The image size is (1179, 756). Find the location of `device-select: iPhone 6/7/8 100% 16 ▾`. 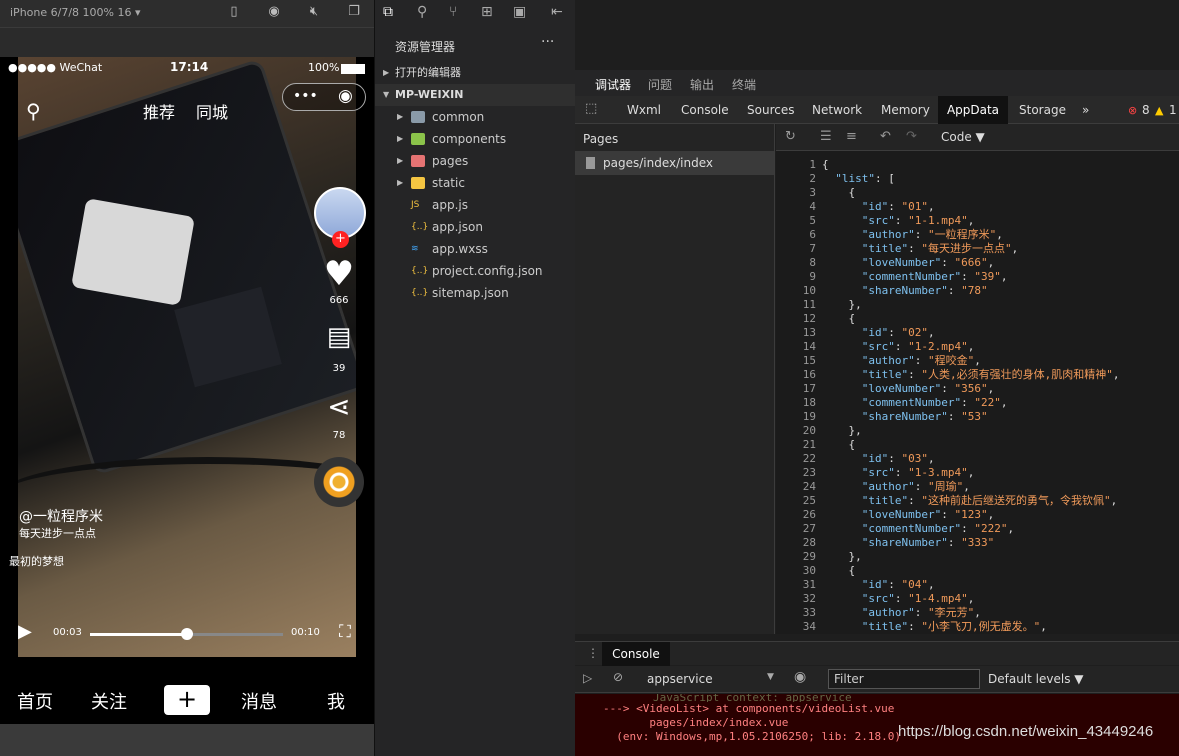

device-select: iPhone 6/7/8 100% 16 ▾ is located at coordinates (75, 12).